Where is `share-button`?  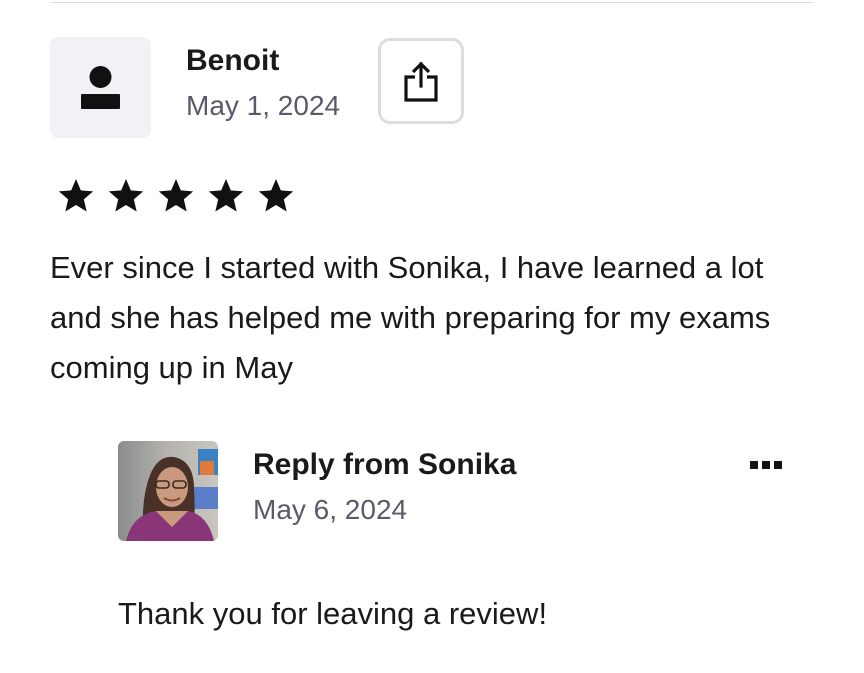 share-button is located at coordinates (421, 81).